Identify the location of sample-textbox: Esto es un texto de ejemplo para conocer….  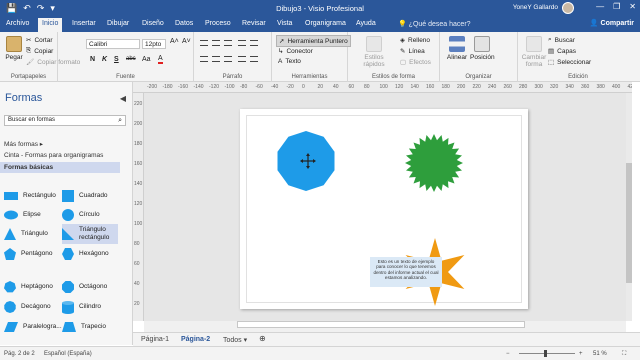
(406, 272).